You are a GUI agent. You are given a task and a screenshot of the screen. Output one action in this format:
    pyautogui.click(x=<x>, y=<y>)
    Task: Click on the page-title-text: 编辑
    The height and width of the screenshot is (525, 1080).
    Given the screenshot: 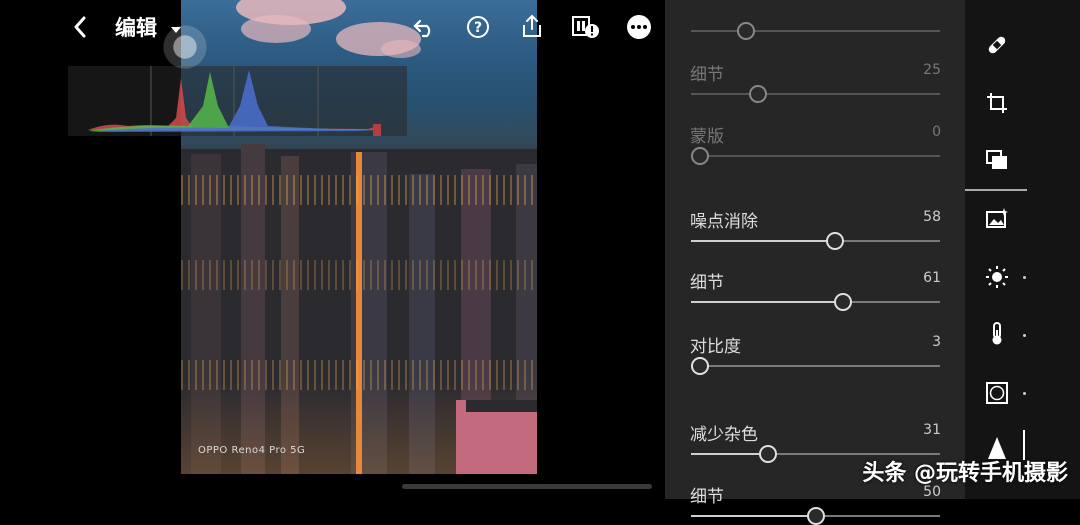 What is the action you would take?
    pyautogui.click(x=136, y=28)
    